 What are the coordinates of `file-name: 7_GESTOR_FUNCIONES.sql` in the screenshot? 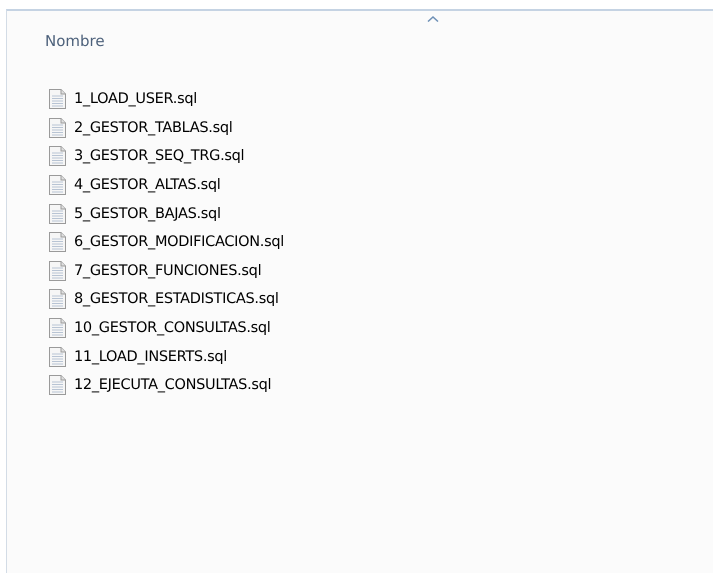 It's located at (168, 270).